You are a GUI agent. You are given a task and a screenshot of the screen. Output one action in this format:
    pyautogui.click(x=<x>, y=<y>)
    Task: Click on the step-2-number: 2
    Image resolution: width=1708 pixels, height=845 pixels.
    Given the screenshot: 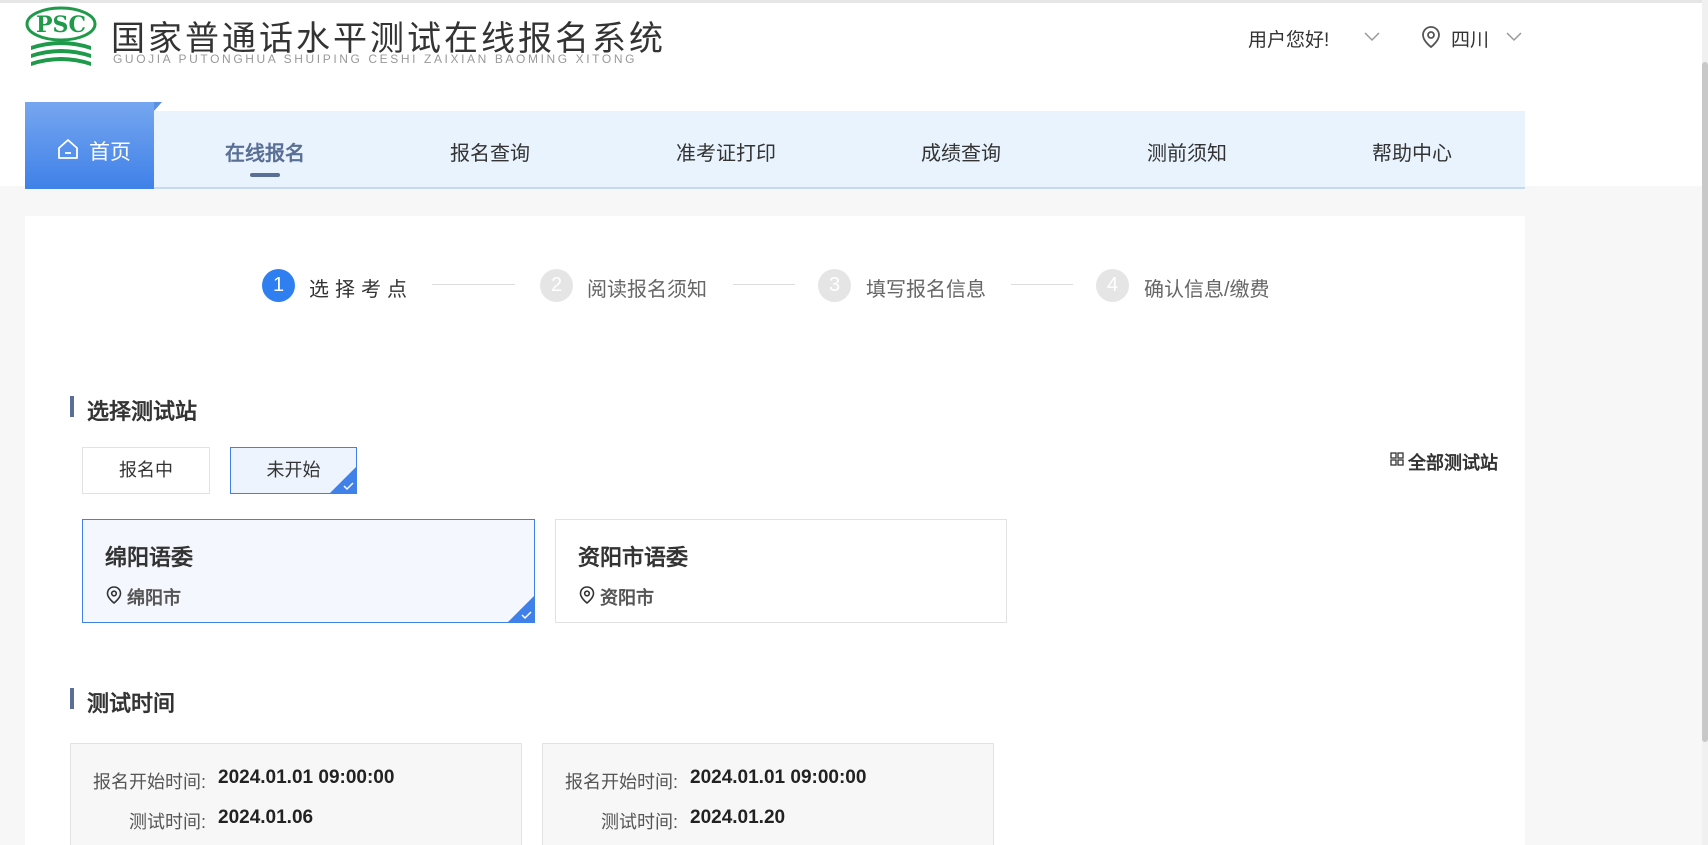 What is the action you would take?
    pyautogui.click(x=556, y=285)
    